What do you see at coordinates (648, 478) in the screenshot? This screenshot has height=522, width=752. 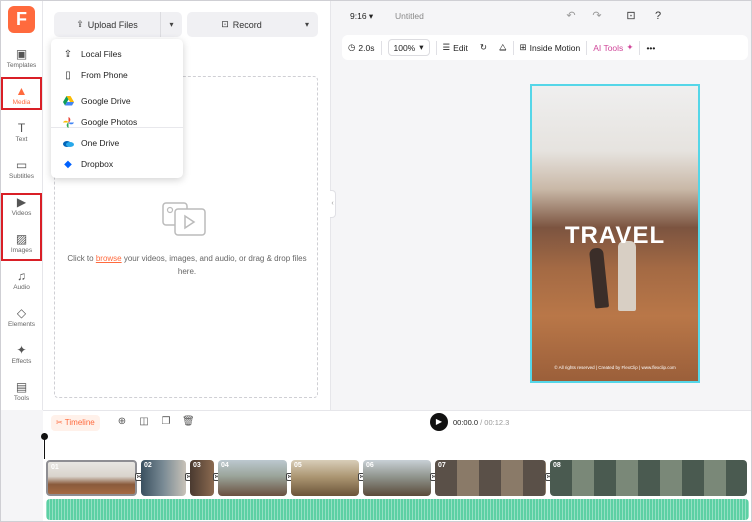 I see `timeline-clip: 08` at bounding box center [648, 478].